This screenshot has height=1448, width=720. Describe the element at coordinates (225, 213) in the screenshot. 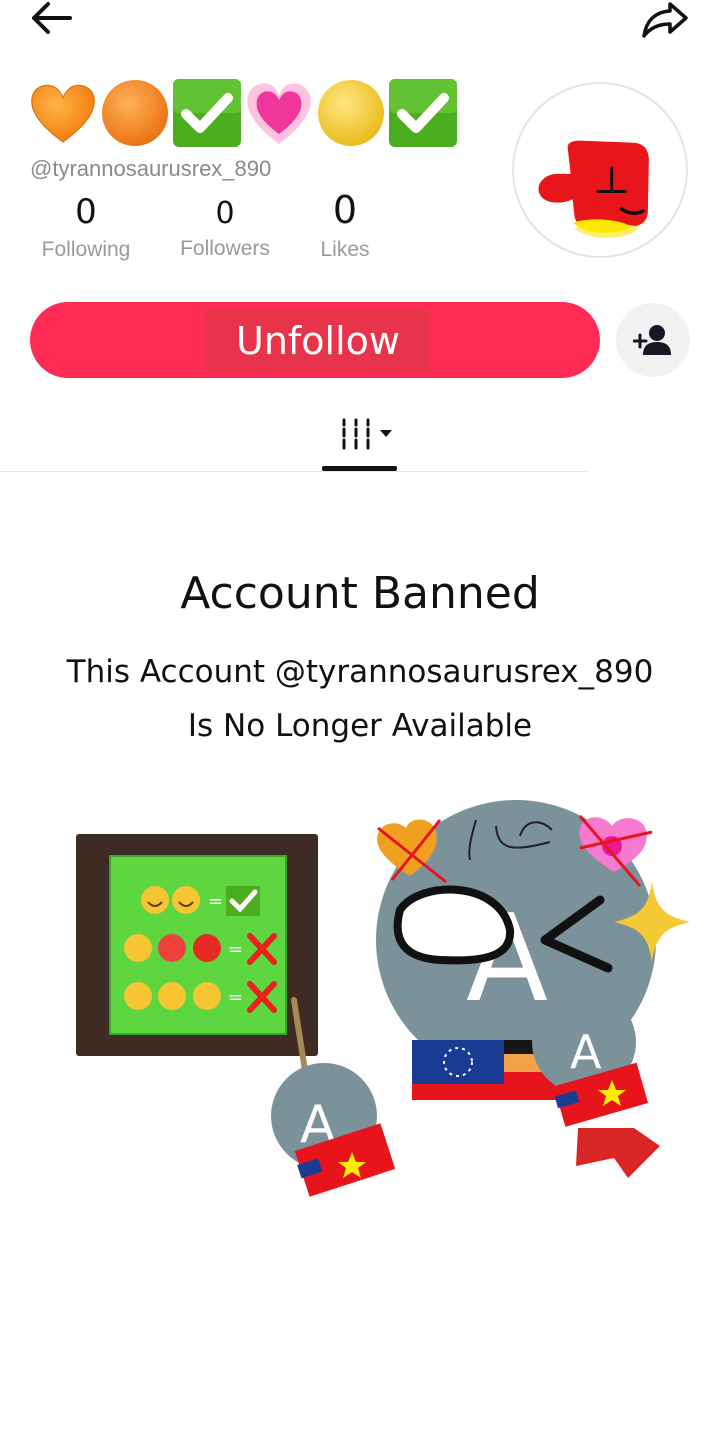

I see `stat-followers-value: 0` at that location.